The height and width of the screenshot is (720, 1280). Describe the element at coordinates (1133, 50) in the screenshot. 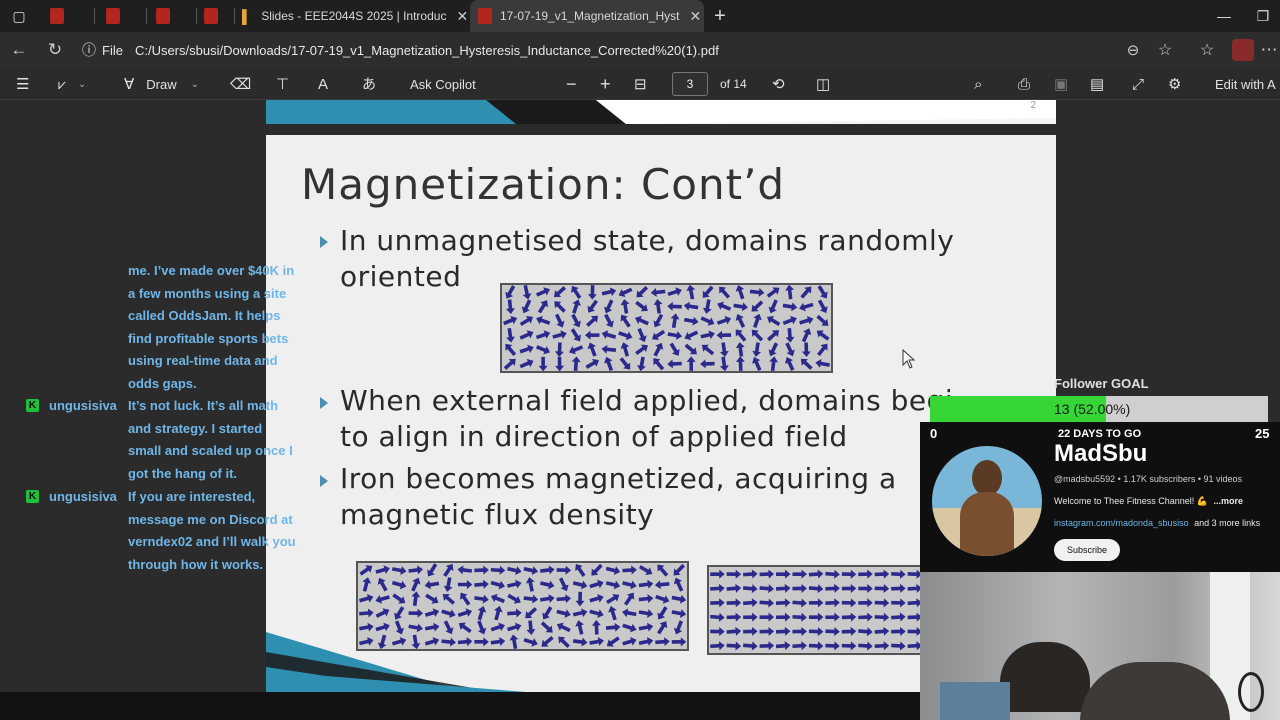

I see `zoom-icon: ⊖` at that location.